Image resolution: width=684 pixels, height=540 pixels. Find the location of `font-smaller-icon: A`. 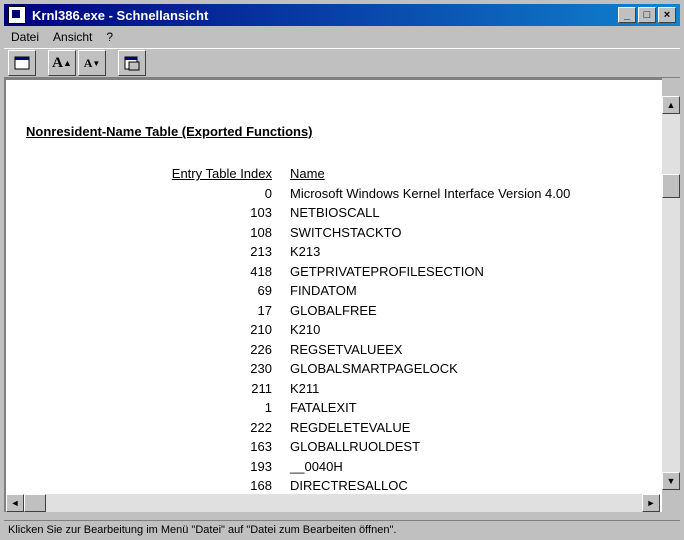

font-smaller-icon: A is located at coordinates (88, 62).